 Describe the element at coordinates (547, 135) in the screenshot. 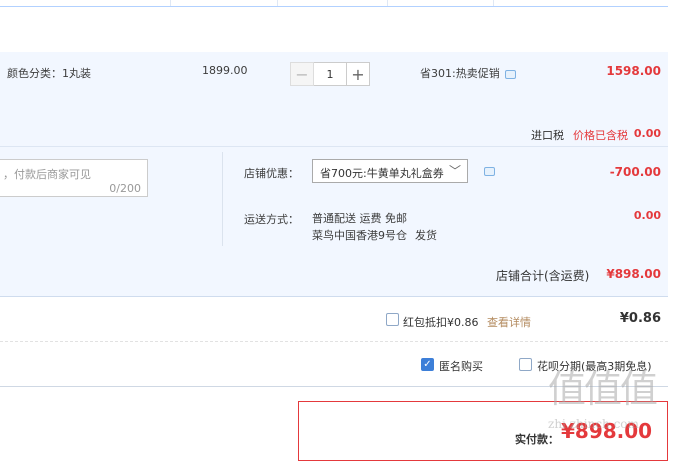

I see `tax-label: 进口税` at that location.